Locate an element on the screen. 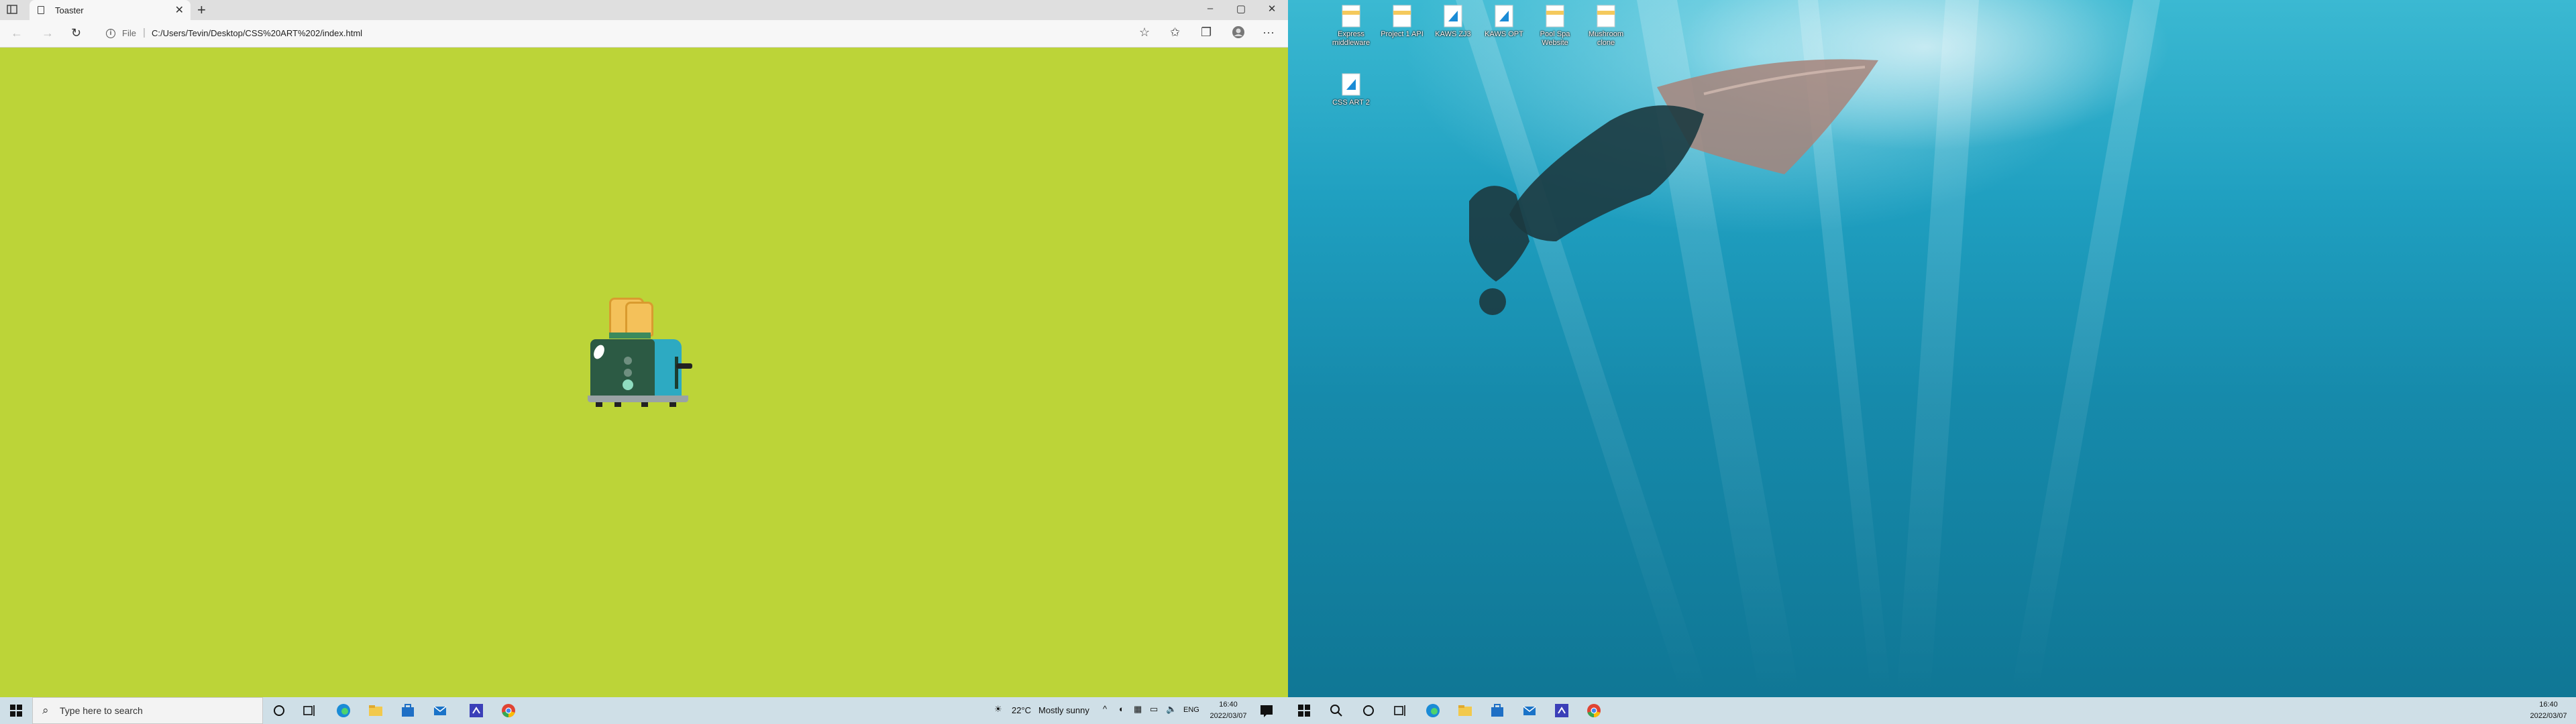 This screenshot has width=2576, height=724. profile-avatar-icon is located at coordinates (1238, 33).